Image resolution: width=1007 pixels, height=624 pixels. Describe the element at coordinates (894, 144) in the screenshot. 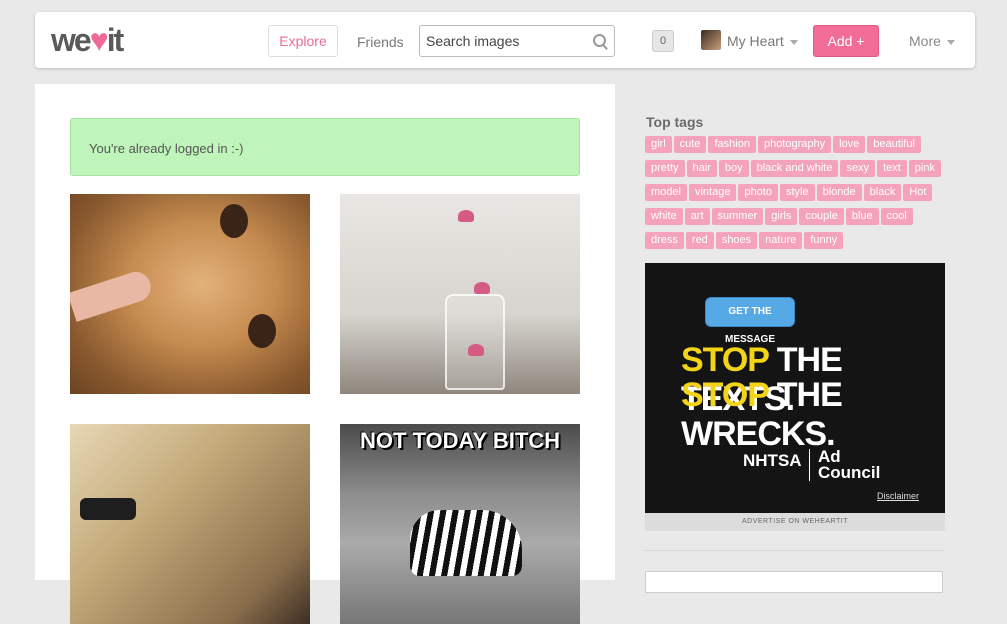

I see `tag-chip: beautiful` at that location.